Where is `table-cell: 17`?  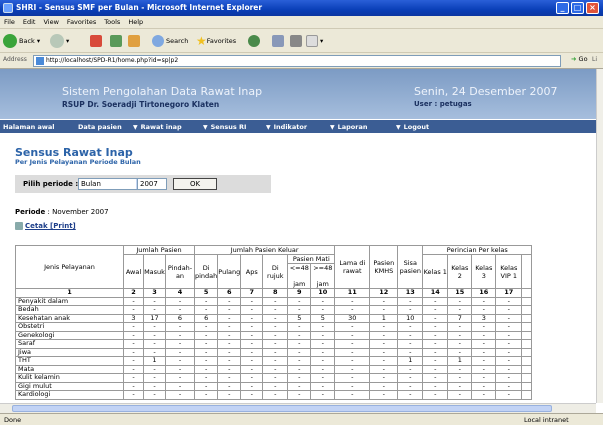 table-cell: 17 is located at coordinates (154, 318).